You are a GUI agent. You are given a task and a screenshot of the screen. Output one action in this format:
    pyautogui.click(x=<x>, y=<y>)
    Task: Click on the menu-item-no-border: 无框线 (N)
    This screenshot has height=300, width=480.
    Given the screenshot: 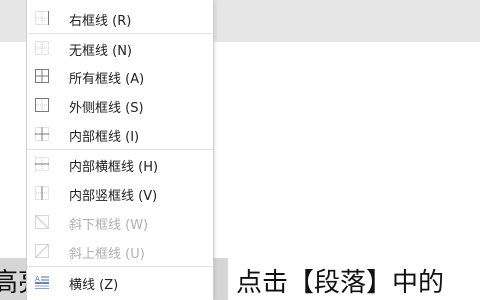 What is the action you would take?
    pyautogui.click(x=120, y=48)
    